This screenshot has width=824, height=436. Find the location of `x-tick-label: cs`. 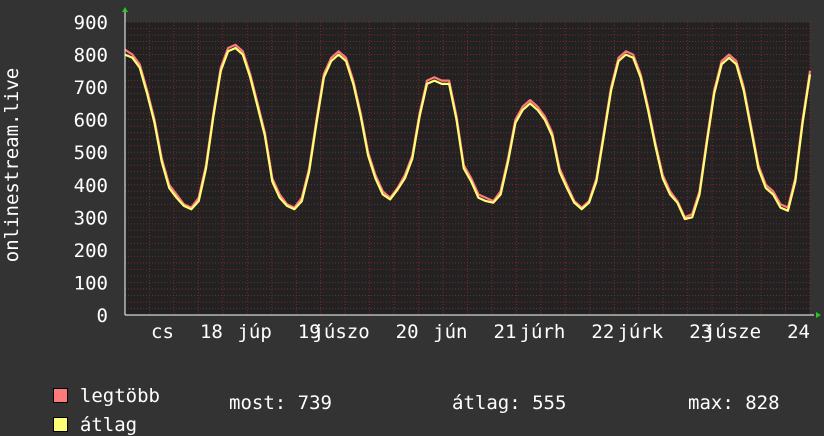

x-tick-label: cs is located at coordinates (162, 332).